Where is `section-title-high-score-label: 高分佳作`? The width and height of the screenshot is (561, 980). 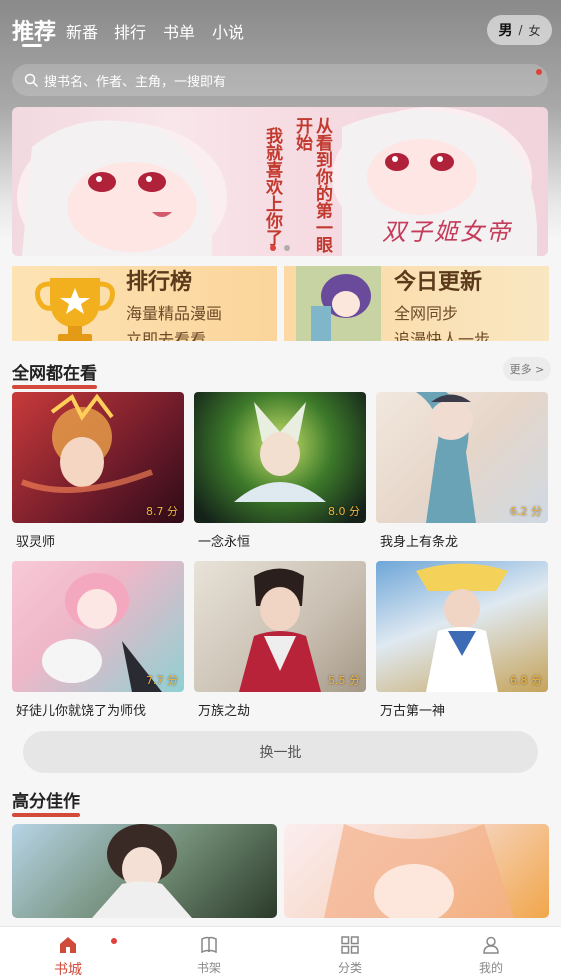
section-title-high-score-label: 高分佳作 is located at coordinates (46, 802).